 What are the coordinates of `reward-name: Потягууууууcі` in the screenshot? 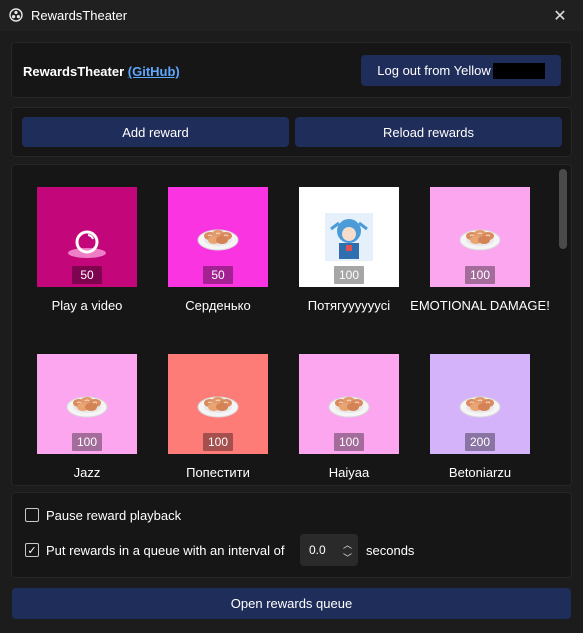 It's located at (349, 305).